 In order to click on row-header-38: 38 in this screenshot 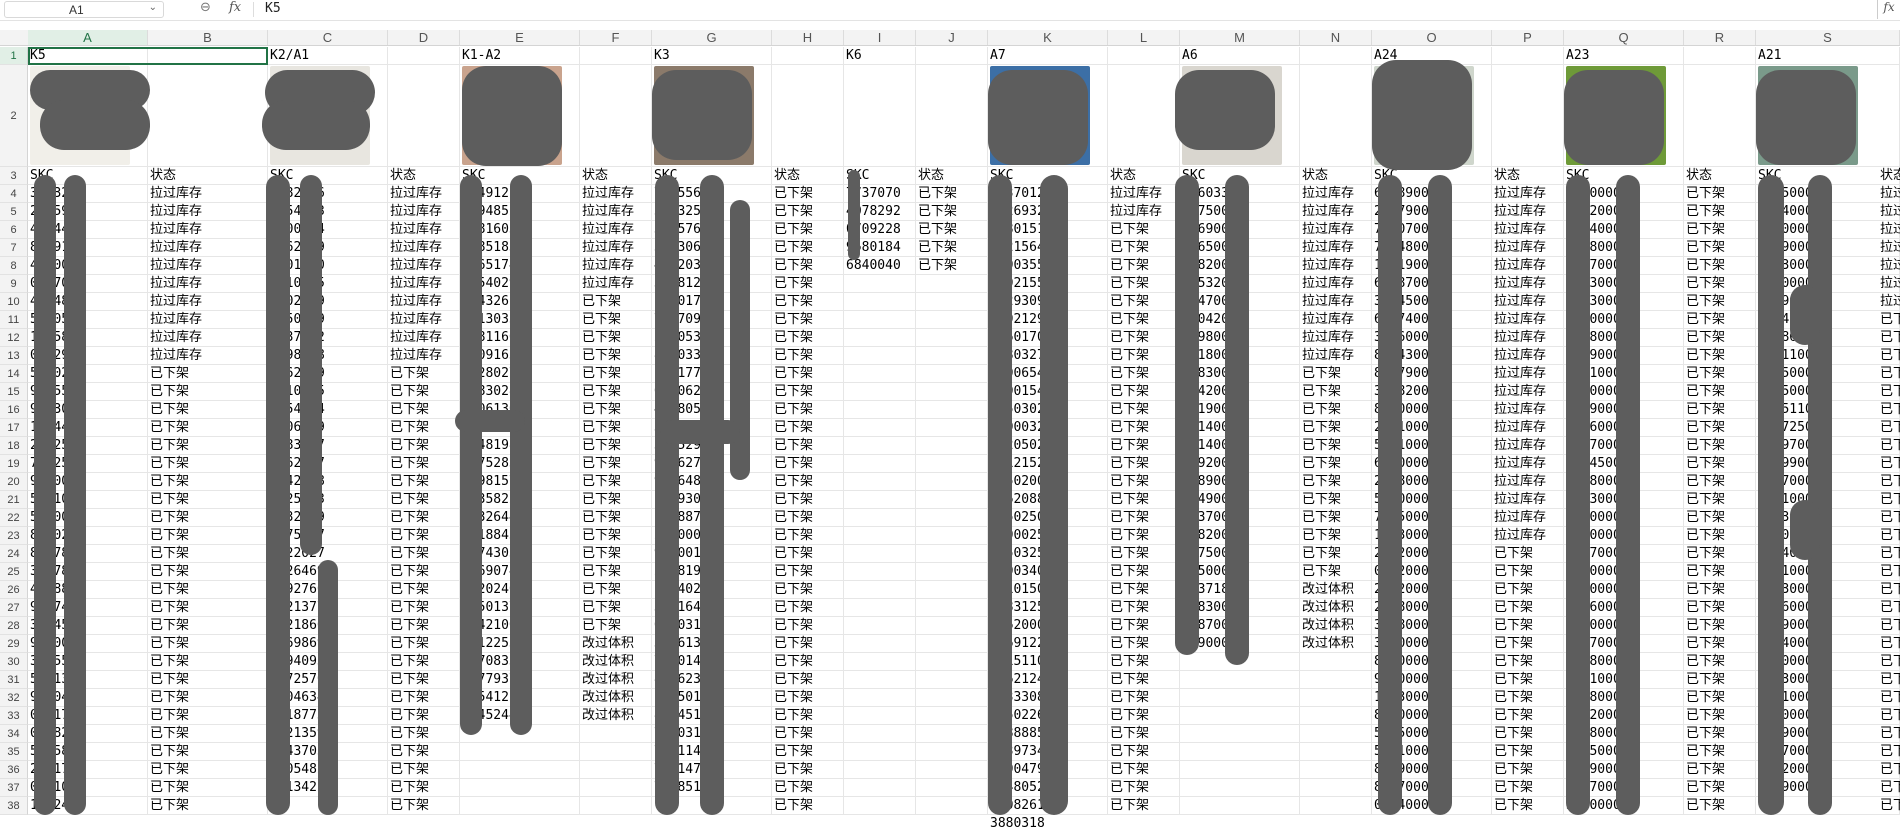, I will do `click(14, 806)`.